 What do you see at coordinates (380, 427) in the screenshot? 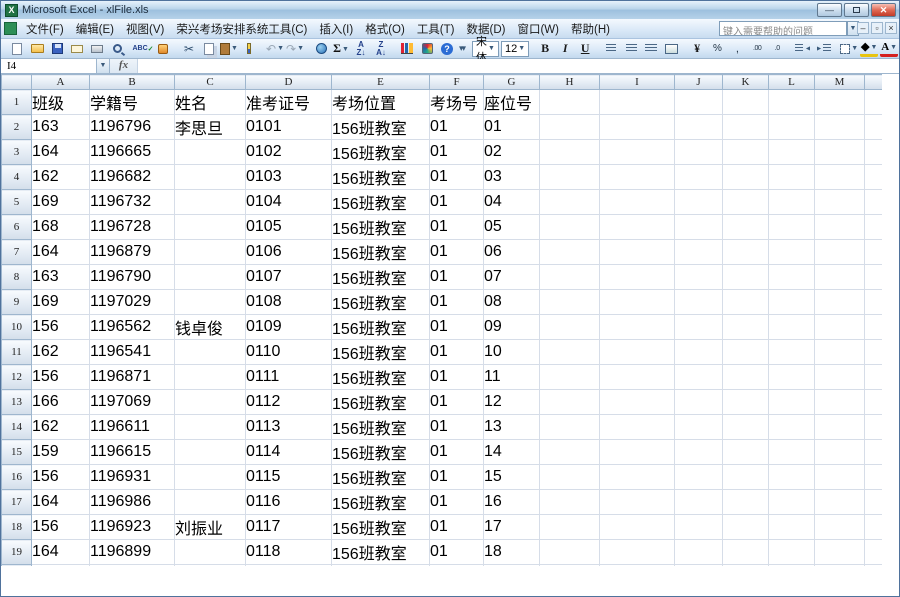
I see `cell-E14: 156班教室` at bounding box center [380, 427].